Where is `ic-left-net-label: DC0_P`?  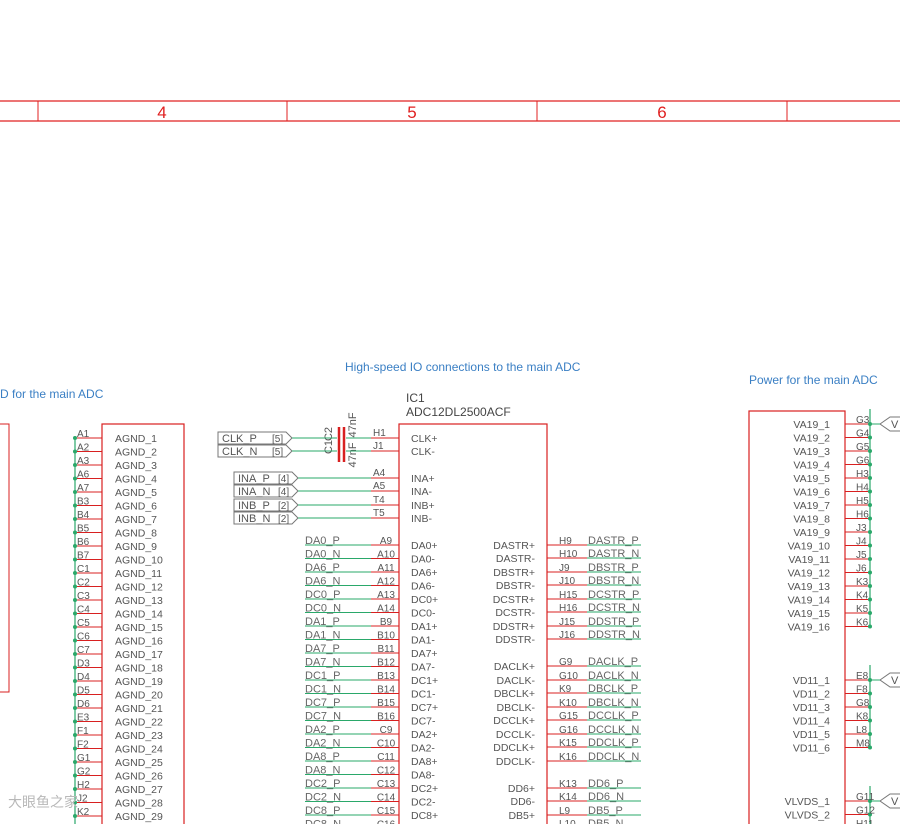
ic-left-net-label: DC0_P is located at coordinates (322, 595).